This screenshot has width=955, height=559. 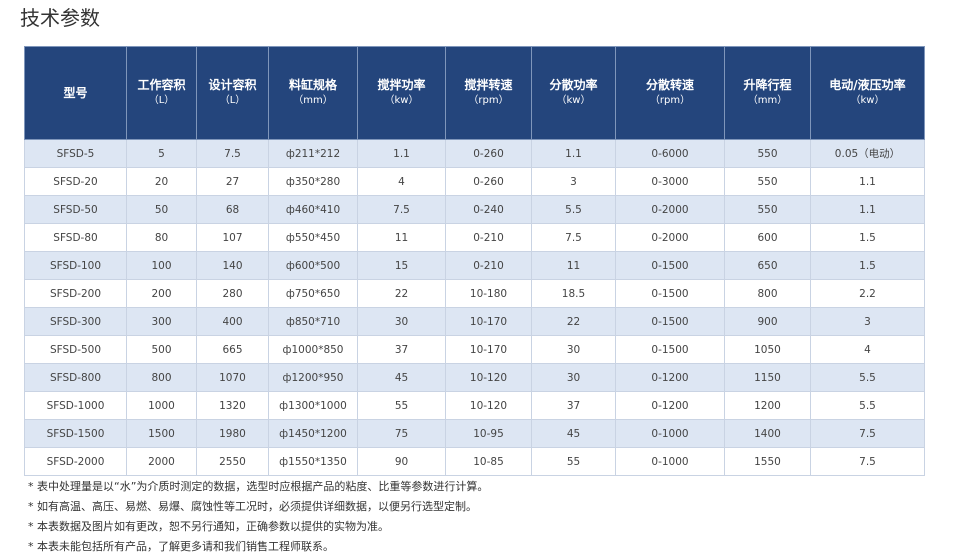 I want to click on table-cell: 0-1200, so click(x=670, y=377).